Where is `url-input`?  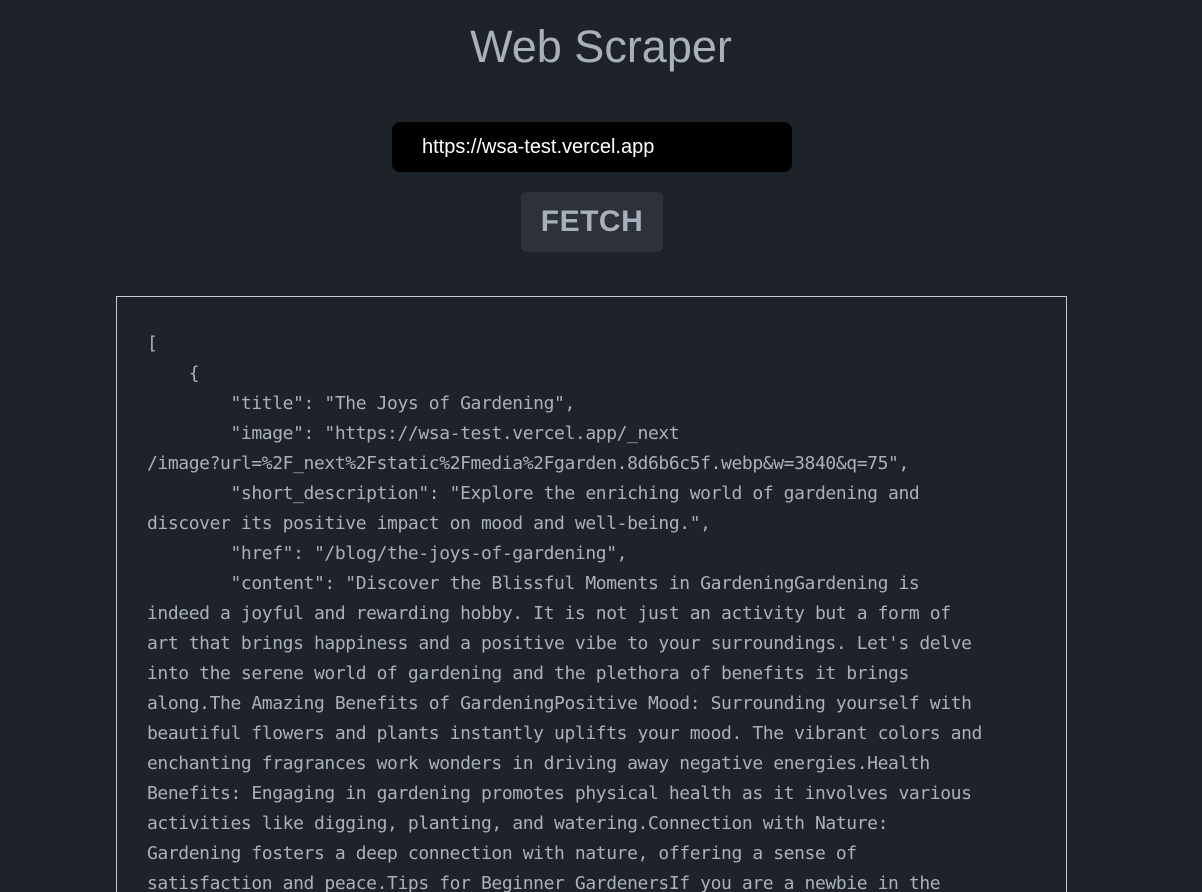 url-input is located at coordinates (592, 147).